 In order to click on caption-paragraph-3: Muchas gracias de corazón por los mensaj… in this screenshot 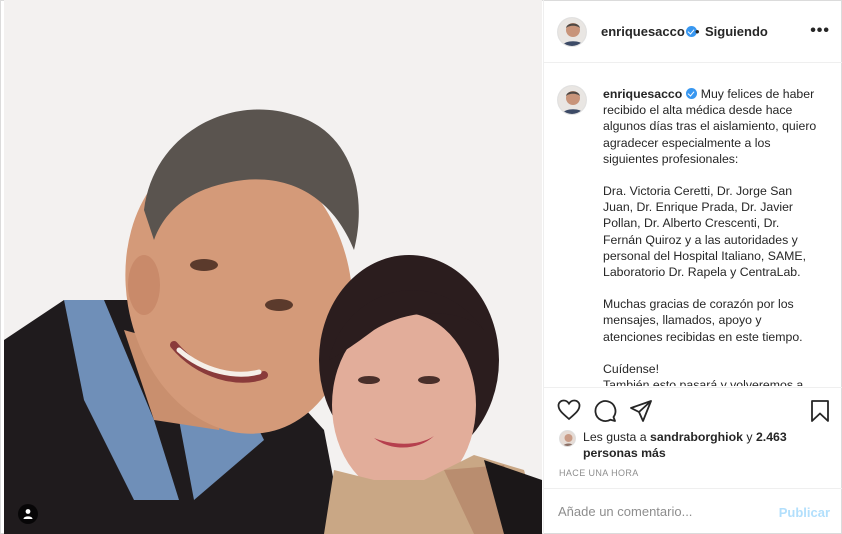, I will do `click(703, 320)`.